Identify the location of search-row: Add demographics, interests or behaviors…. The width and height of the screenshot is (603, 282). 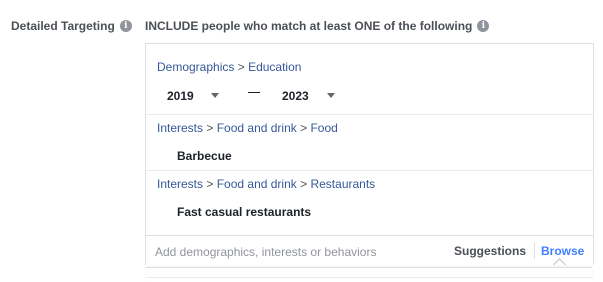
(369, 253).